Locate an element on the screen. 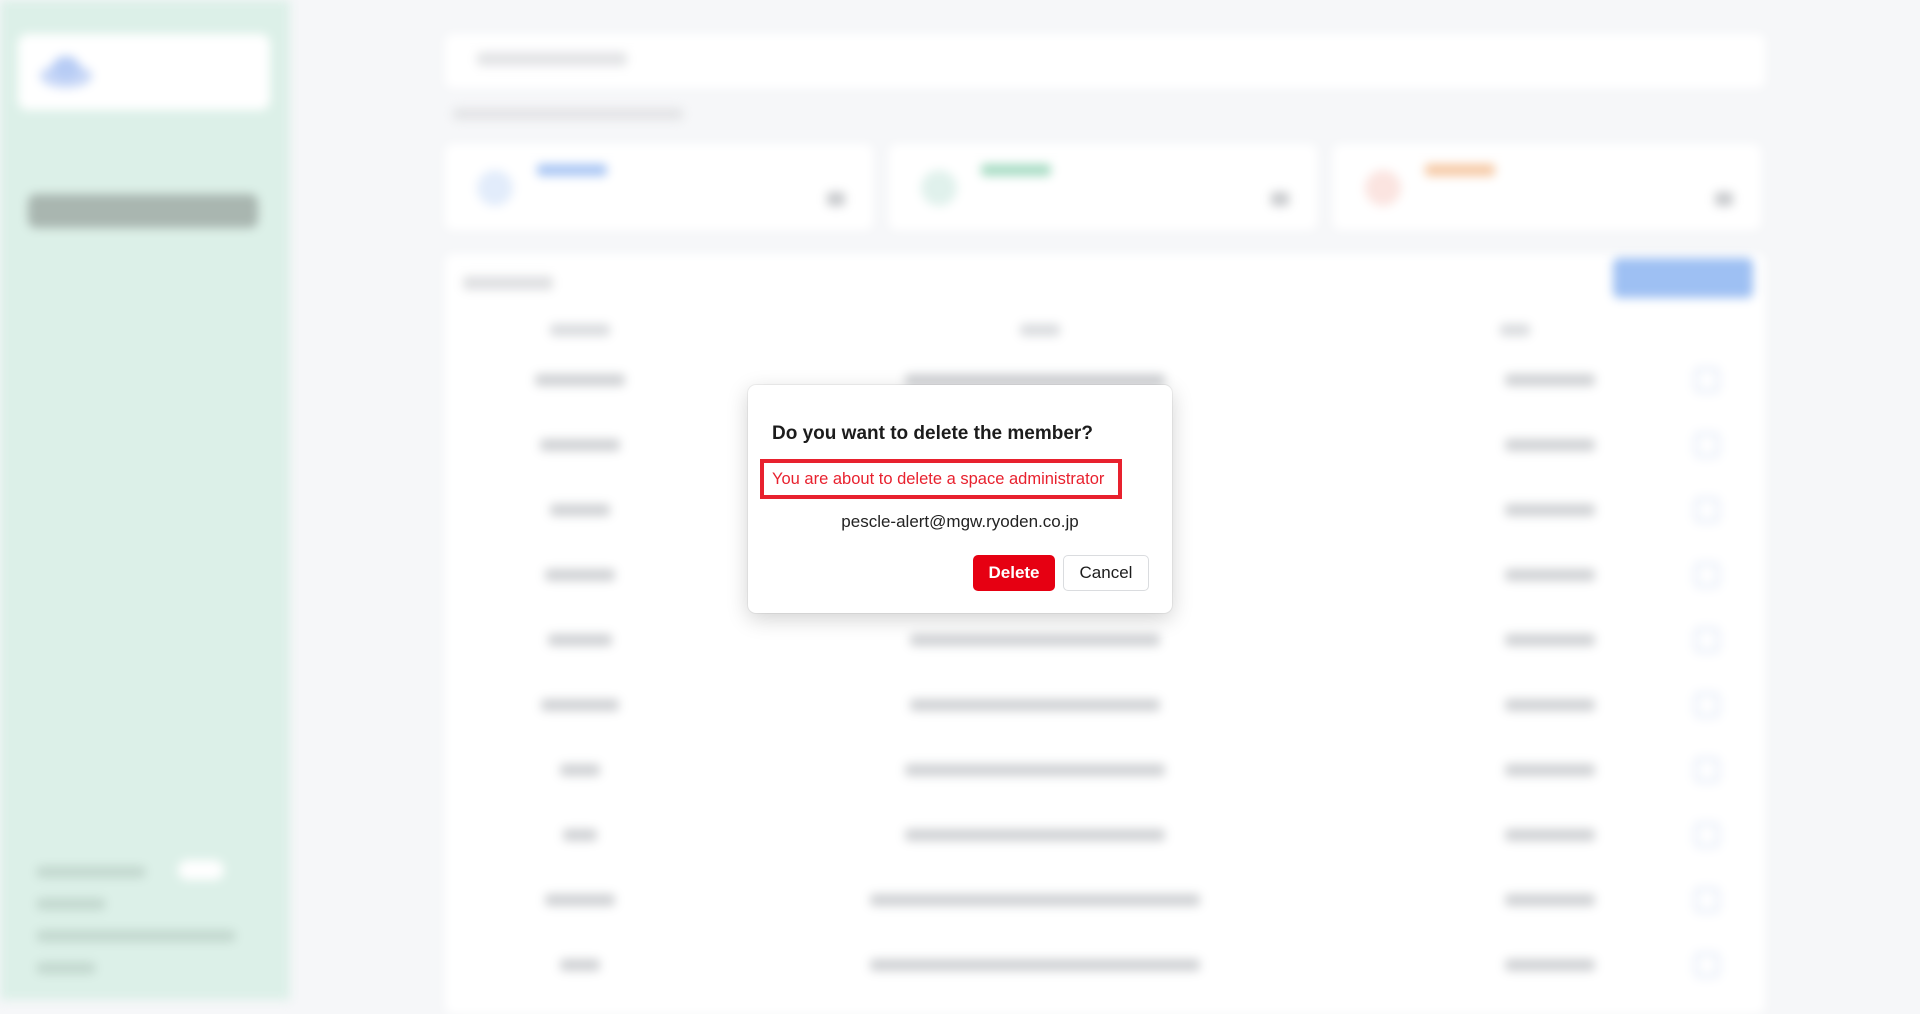 The height and width of the screenshot is (1014, 1920). table-title is located at coordinates (508, 283).